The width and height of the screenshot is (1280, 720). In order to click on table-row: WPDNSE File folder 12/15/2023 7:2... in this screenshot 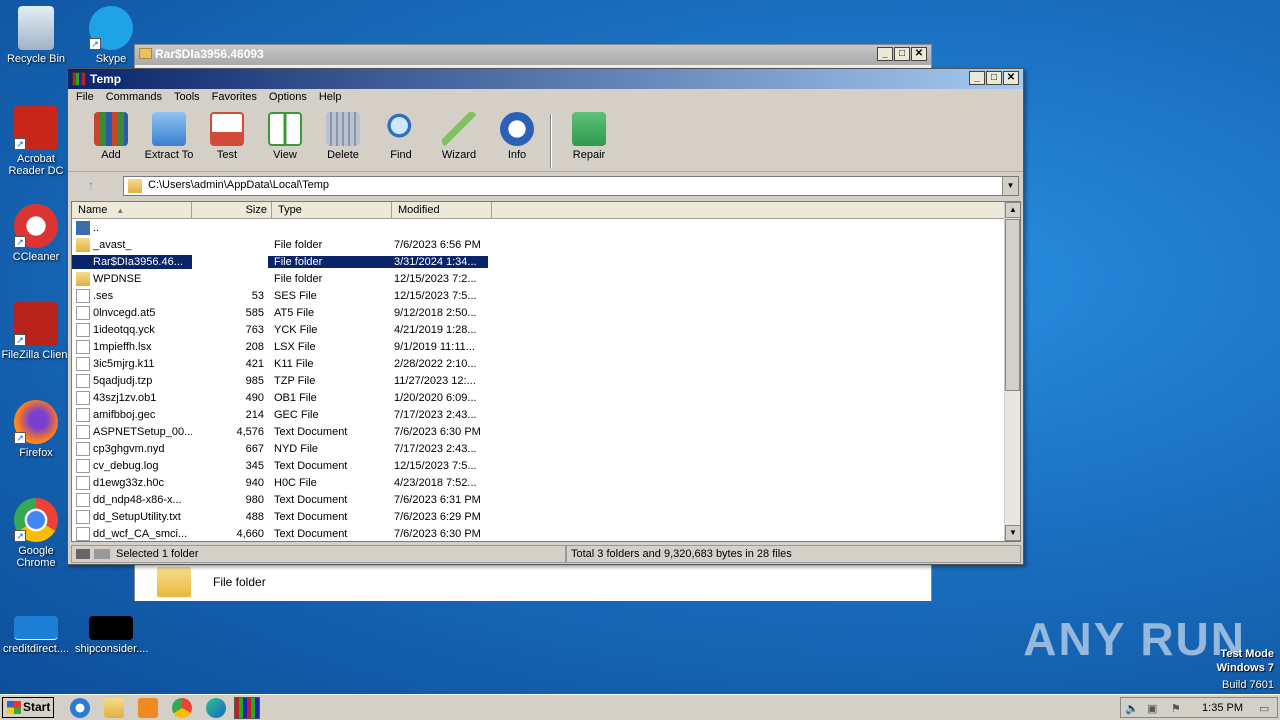, I will do `click(546, 278)`.